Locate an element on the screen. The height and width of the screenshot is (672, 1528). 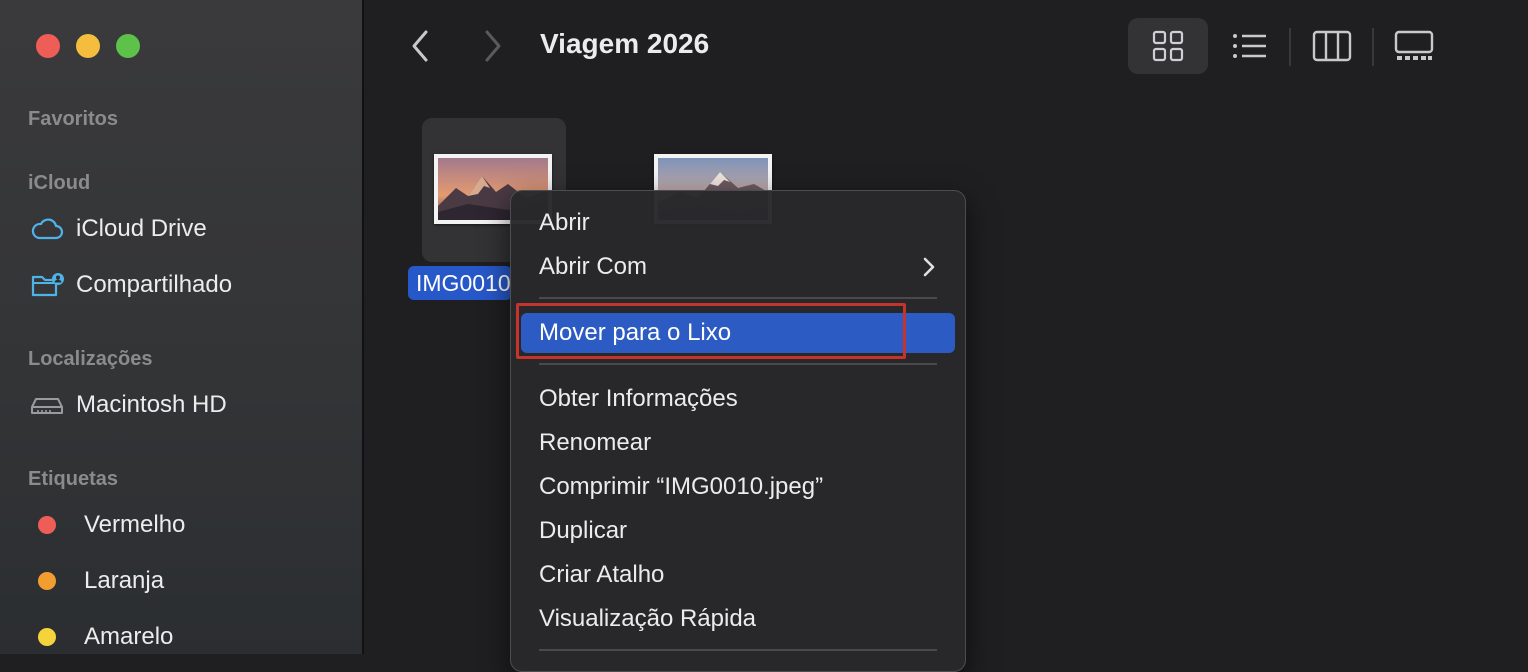
sidebar-item-compartilhado: Compartilhado is located at coordinates (131, 285).